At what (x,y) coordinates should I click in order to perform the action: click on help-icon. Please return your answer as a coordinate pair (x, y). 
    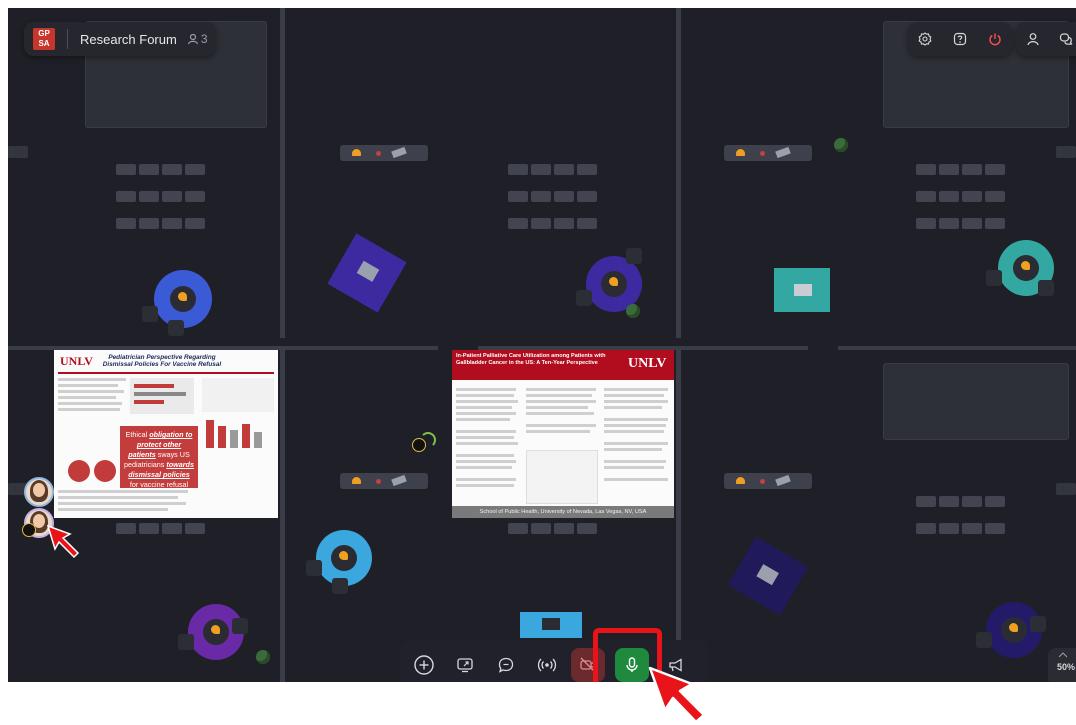
    Looking at the image, I should click on (960, 39).